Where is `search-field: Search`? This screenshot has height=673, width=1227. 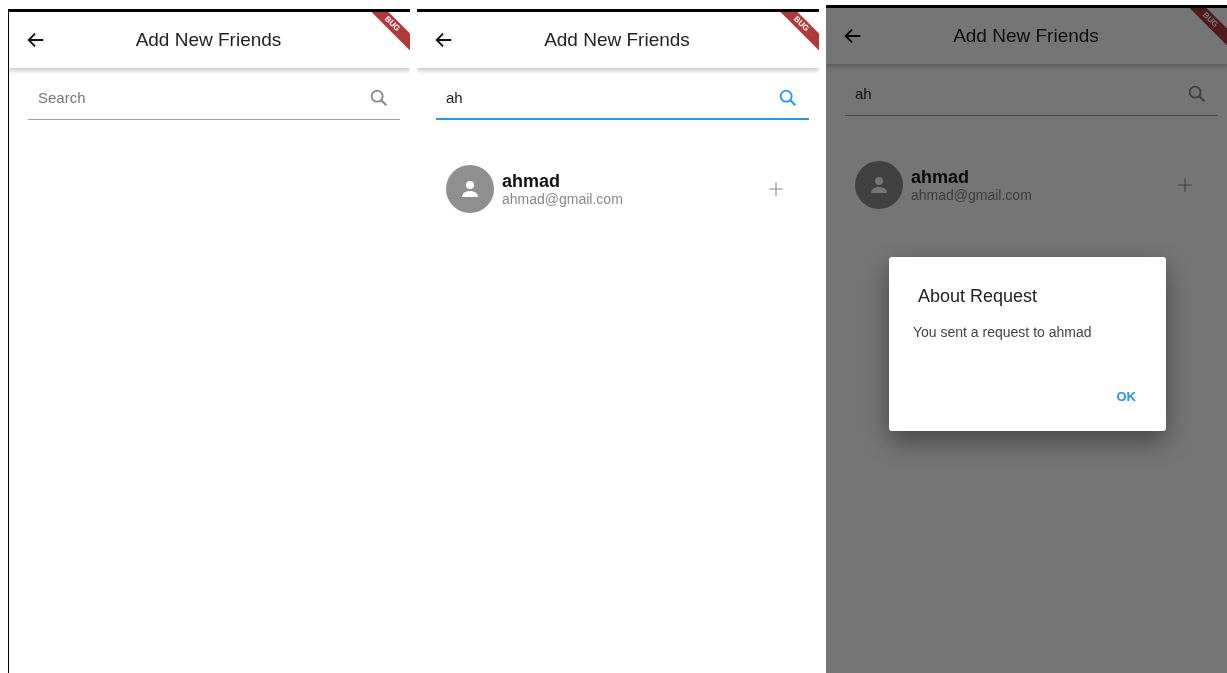 search-field: Search is located at coordinates (214, 98).